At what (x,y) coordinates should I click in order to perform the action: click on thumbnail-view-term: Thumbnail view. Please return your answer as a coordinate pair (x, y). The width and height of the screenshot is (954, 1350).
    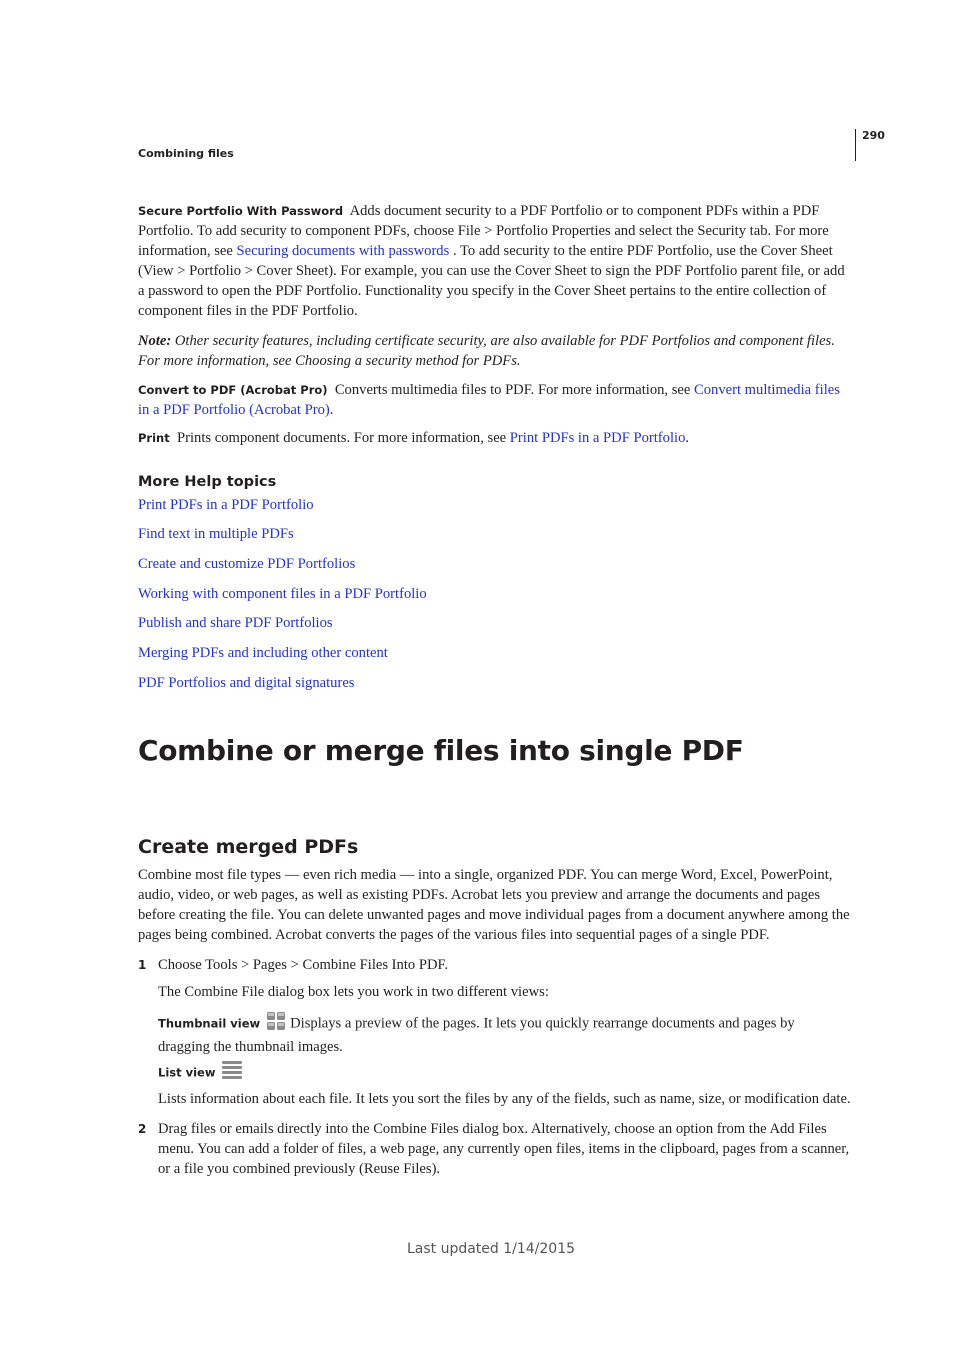
    Looking at the image, I should click on (209, 1023).